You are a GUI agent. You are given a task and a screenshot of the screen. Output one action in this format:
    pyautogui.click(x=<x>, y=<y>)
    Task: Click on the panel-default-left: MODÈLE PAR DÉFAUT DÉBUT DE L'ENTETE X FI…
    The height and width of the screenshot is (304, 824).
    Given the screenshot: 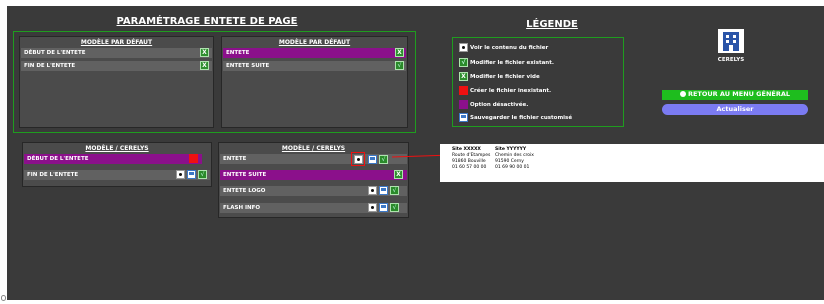 What is the action you would take?
    pyautogui.click(x=116, y=82)
    